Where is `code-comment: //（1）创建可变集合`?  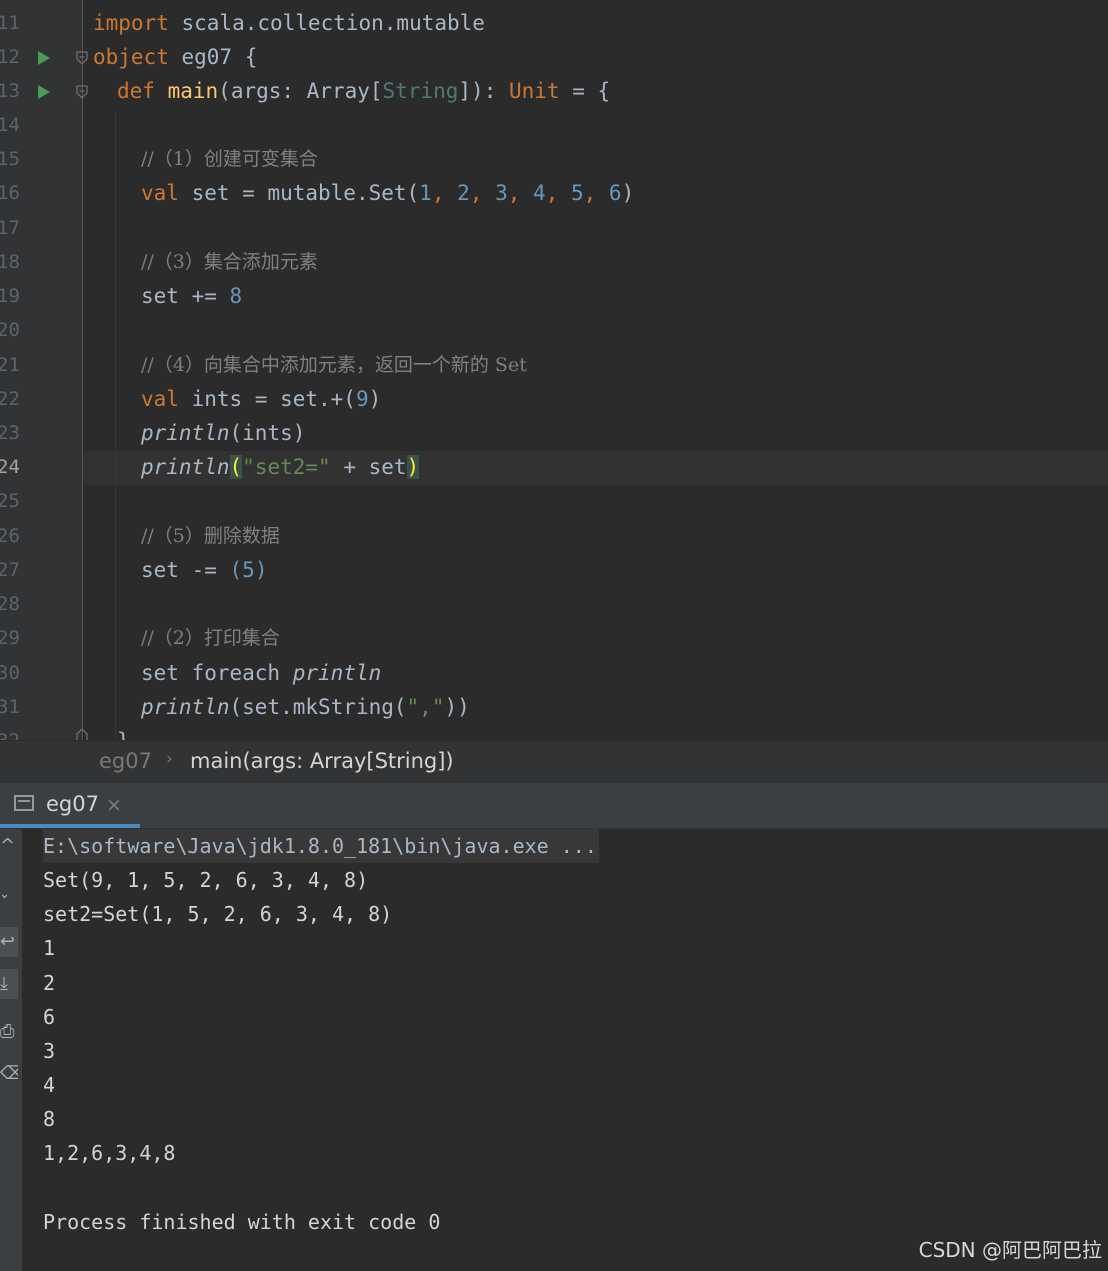
code-comment: //（1）创建可变集合 is located at coordinates (229, 159).